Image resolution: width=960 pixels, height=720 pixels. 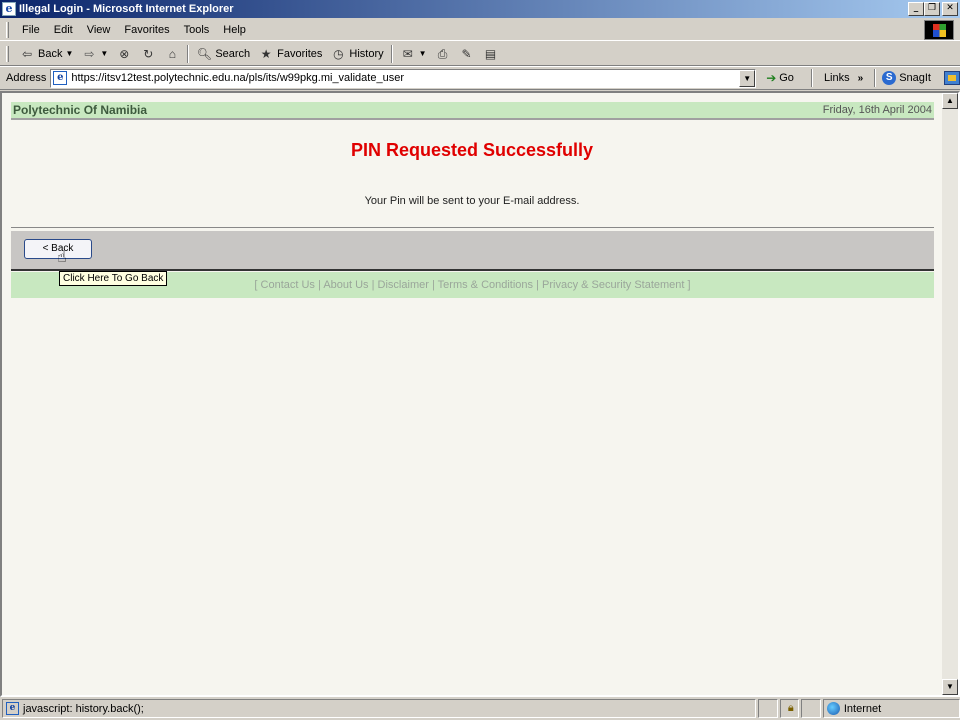 What do you see at coordinates (63, 30) in the screenshot?
I see `menu-edit: Edit` at bounding box center [63, 30].